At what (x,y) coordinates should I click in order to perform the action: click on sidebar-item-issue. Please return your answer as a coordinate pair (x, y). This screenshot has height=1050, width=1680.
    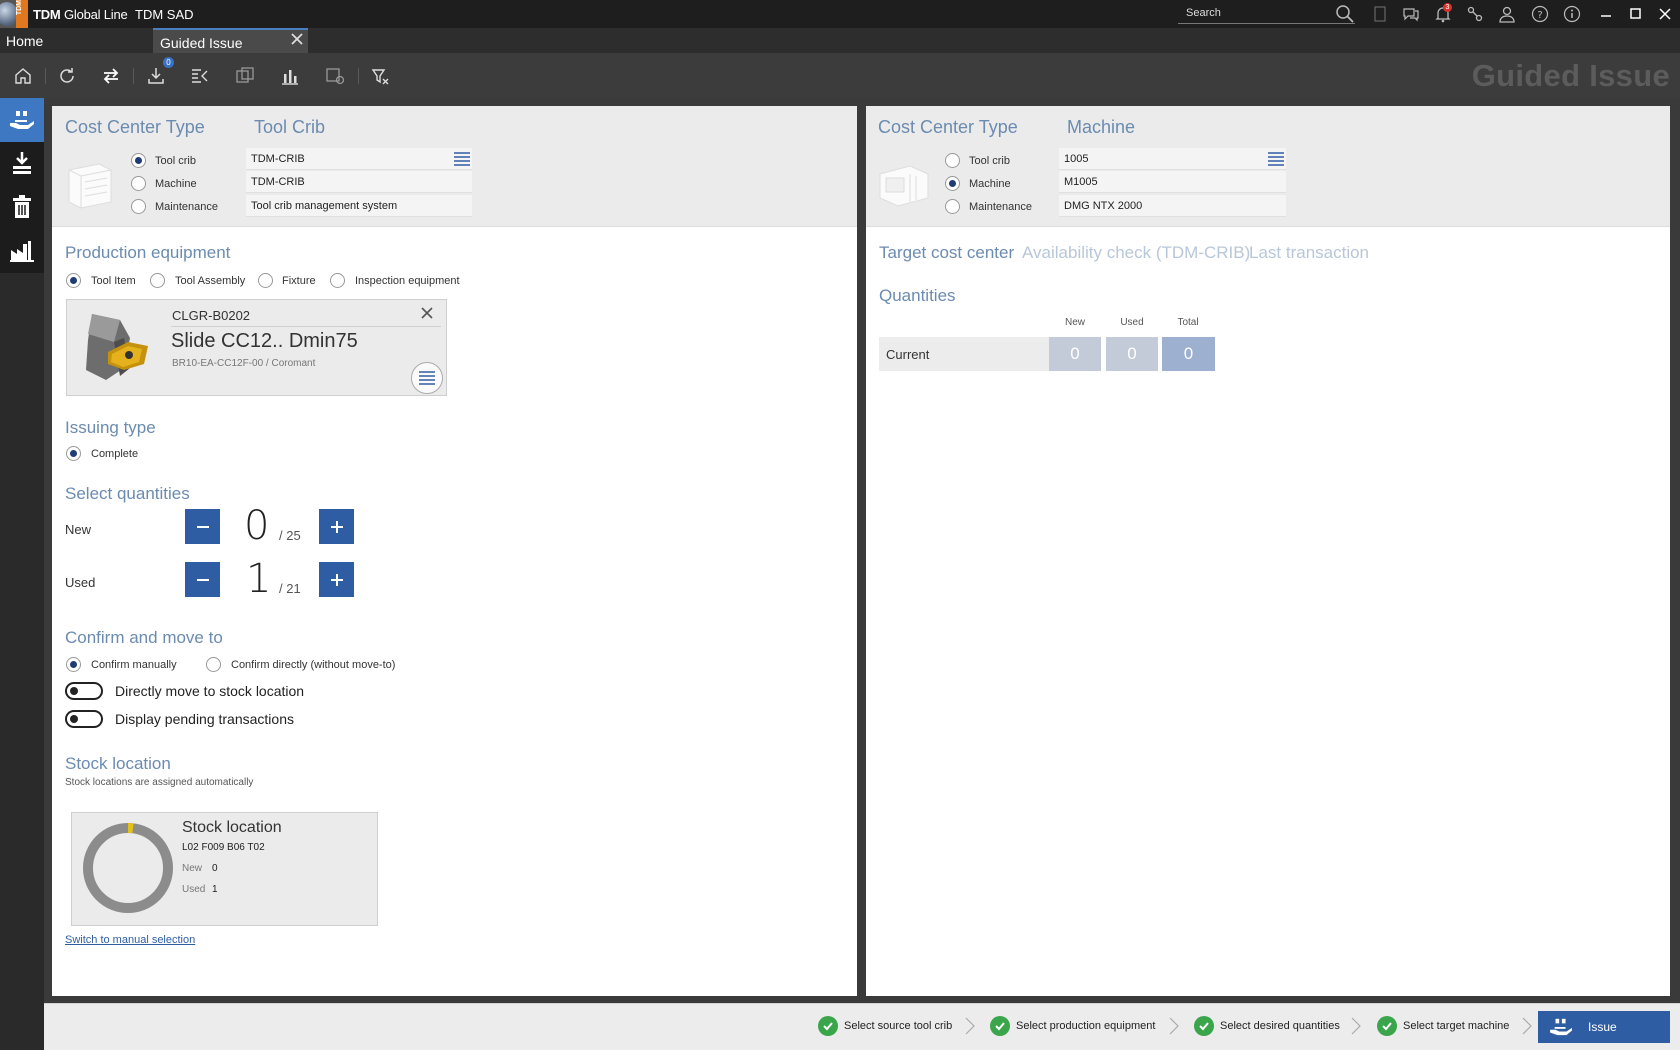
    Looking at the image, I should click on (22, 120).